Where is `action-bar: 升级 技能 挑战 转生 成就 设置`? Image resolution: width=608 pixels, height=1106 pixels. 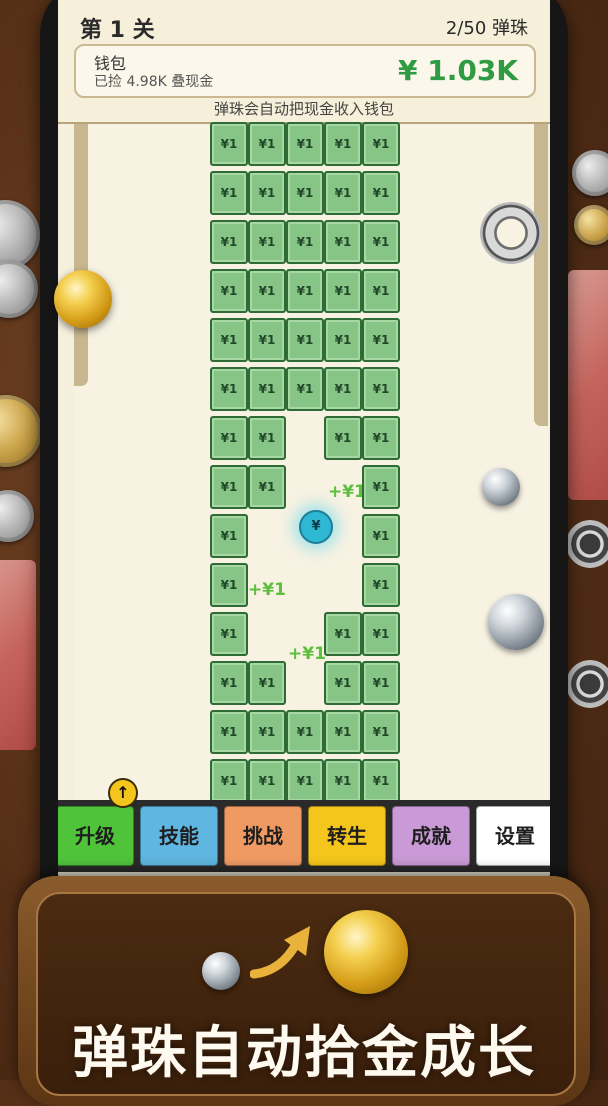
action-bar: 升级 技能 挑战 转生 成就 设置 is located at coordinates (304, 836).